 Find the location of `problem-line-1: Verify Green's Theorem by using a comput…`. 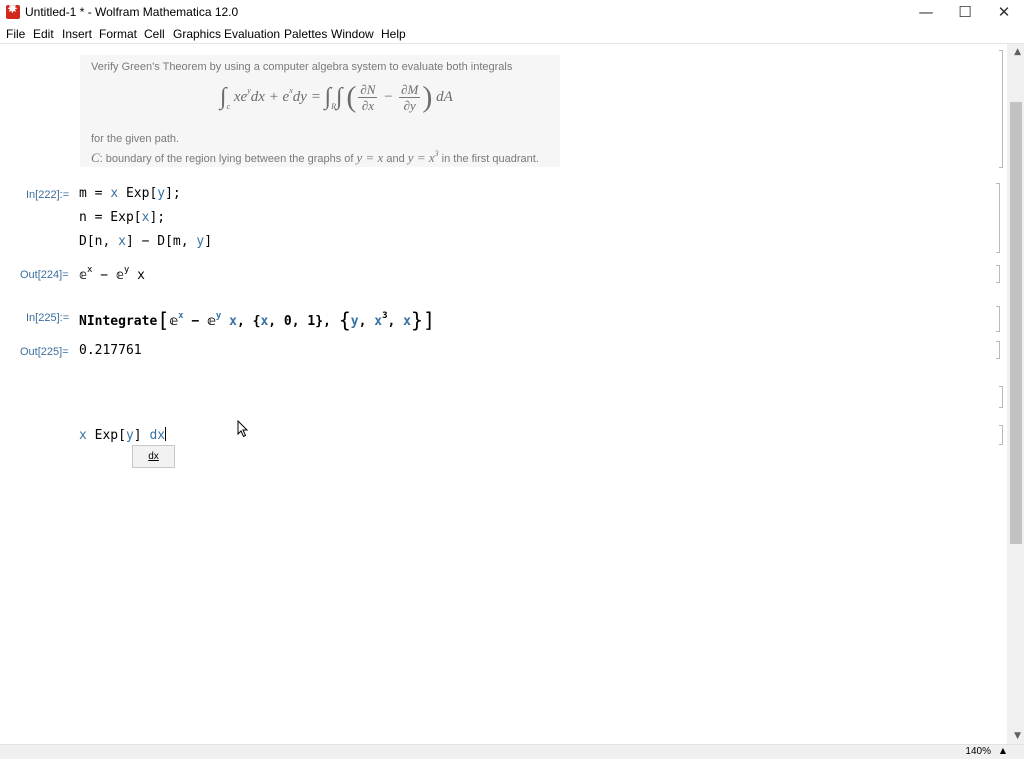

problem-line-1: Verify Green's Theorem by using a comput… is located at coordinates (302, 67).